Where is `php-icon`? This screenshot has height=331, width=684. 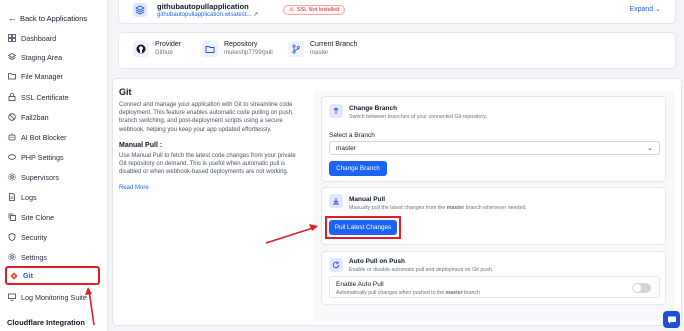
php-icon is located at coordinates (12, 157).